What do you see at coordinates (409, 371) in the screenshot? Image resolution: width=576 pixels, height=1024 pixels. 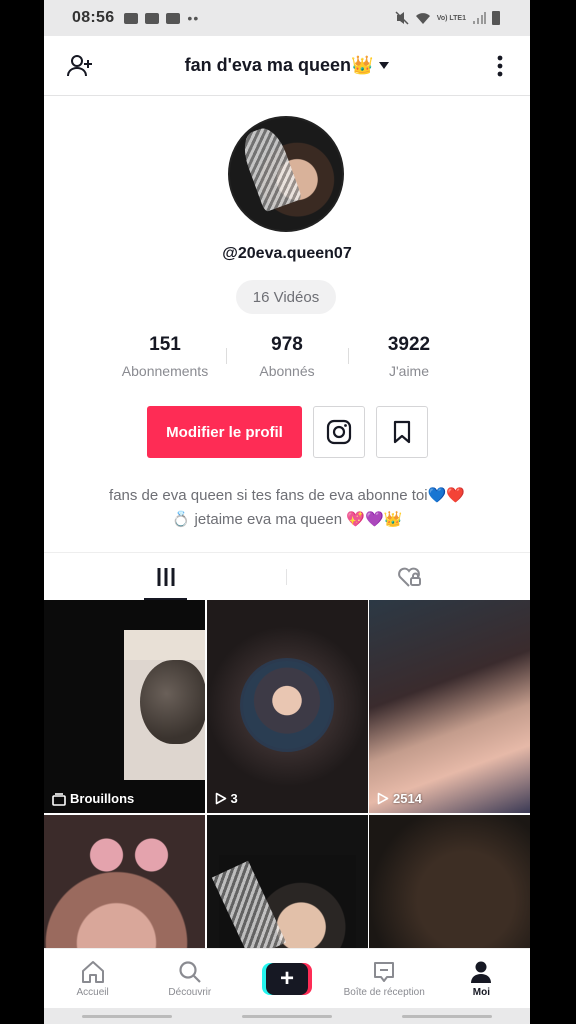 I see `stat-label: J'aime` at bounding box center [409, 371].